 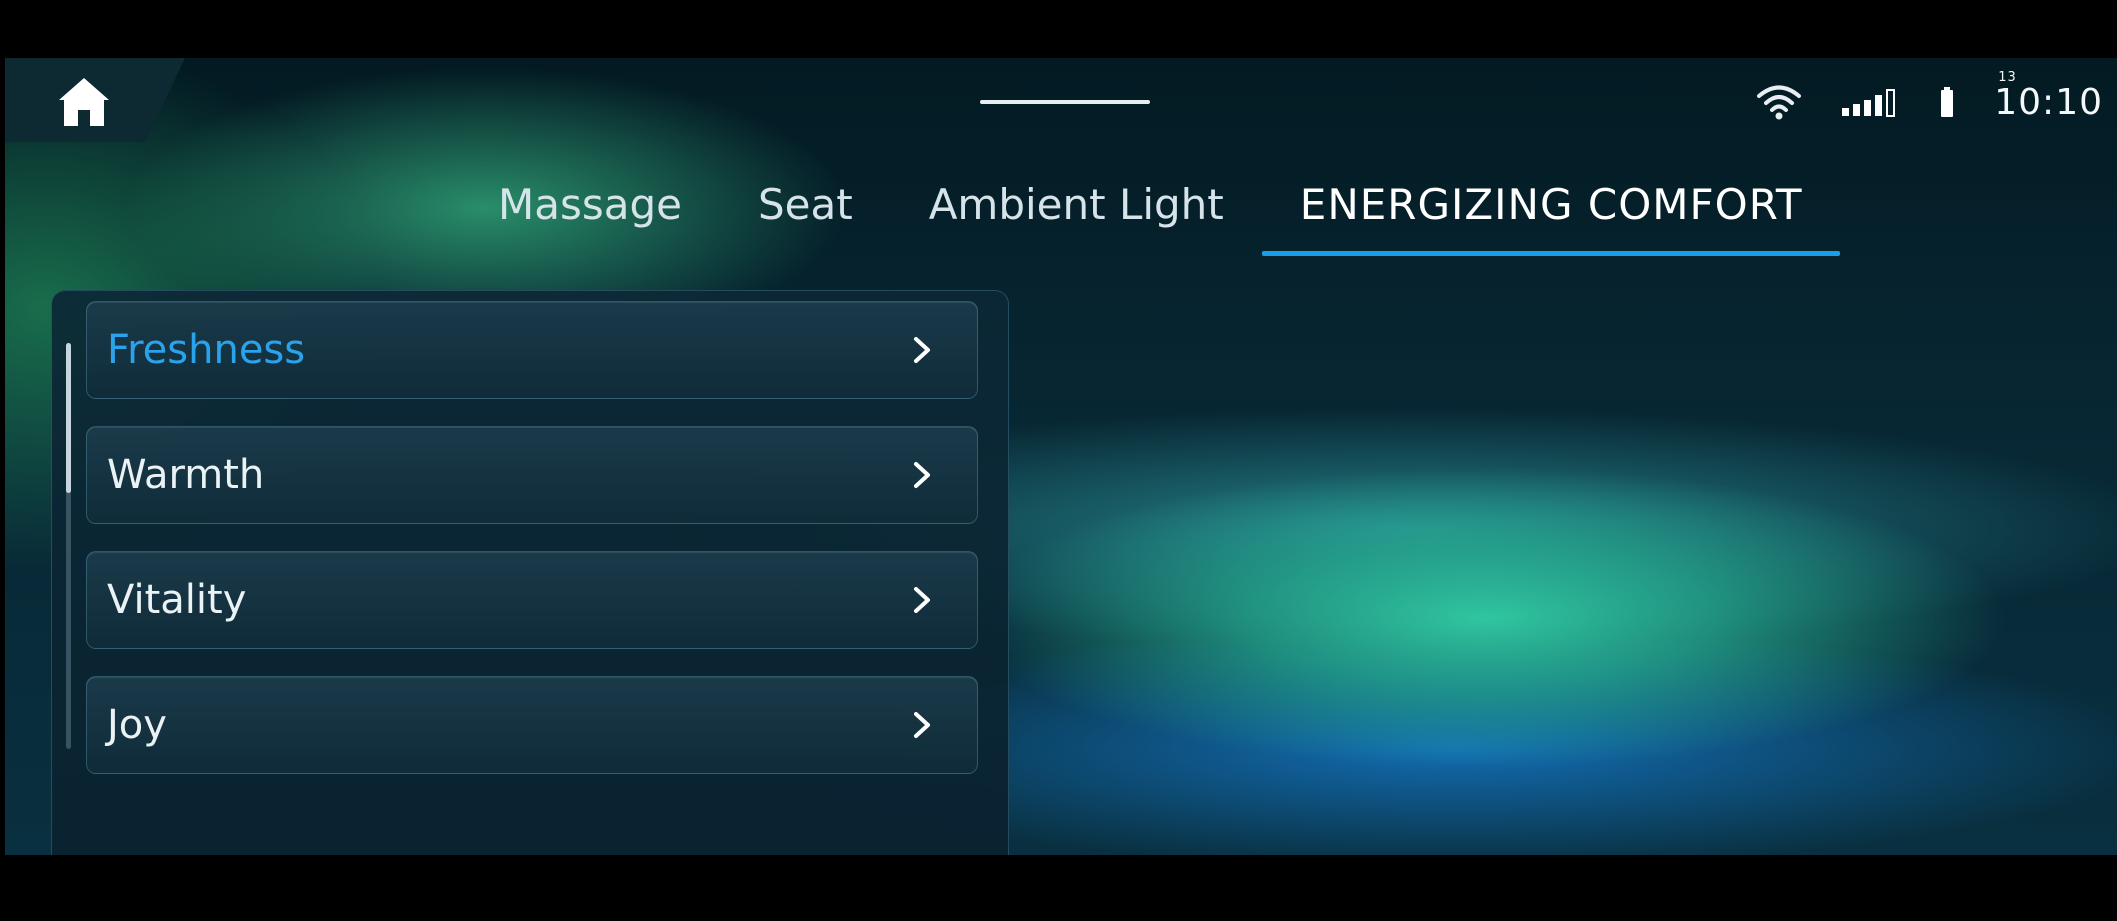 I want to click on home-tab, so click(x=95, y=100).